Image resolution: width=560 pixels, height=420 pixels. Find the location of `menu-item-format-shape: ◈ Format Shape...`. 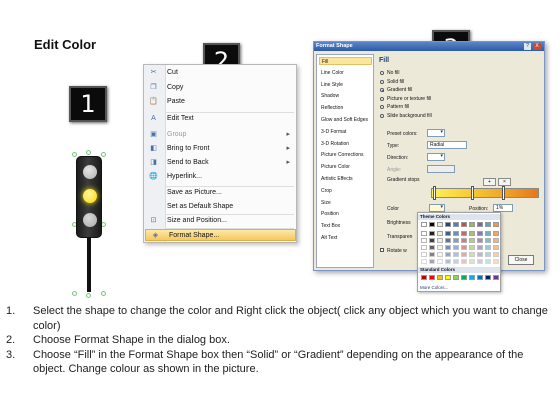

menu-item-format-shape: ◈ Format Shape... is located at coordinates (220, 235).